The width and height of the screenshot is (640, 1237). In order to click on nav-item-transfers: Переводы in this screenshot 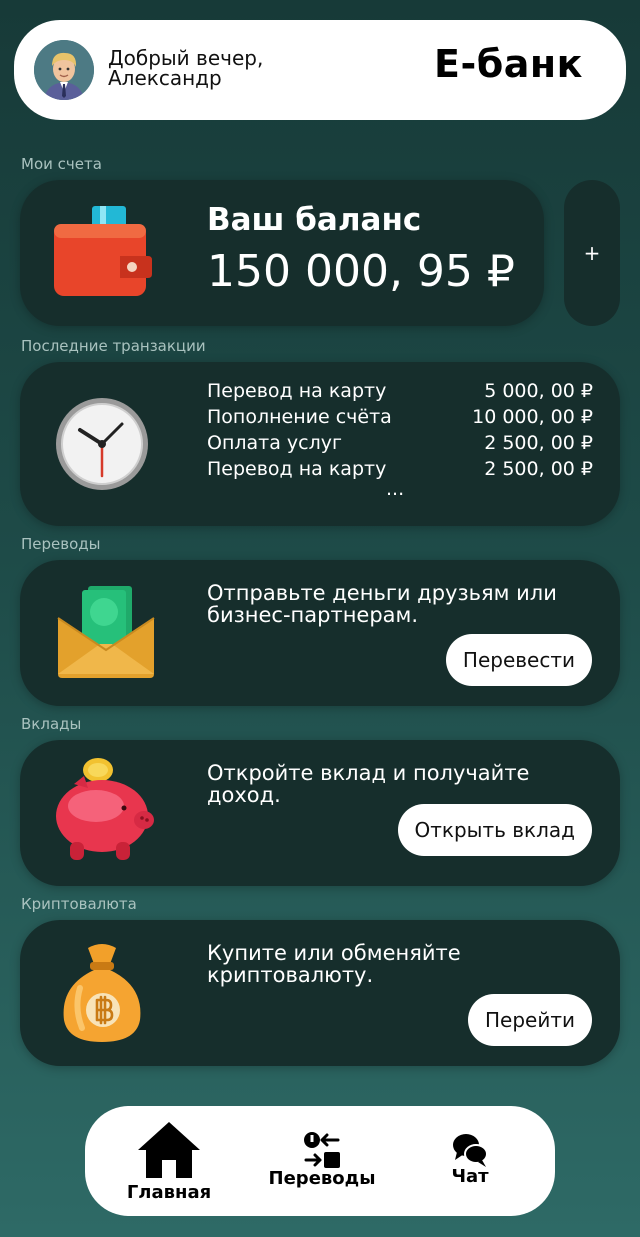, I will do `click(322, 1159)`.